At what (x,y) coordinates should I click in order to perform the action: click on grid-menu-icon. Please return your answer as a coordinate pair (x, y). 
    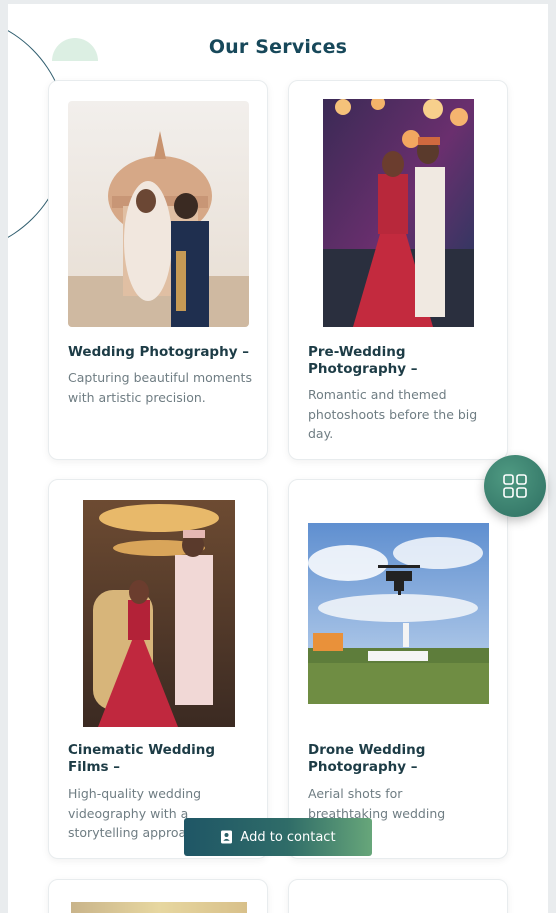
    Looking at the image, I should click on (515, 486).